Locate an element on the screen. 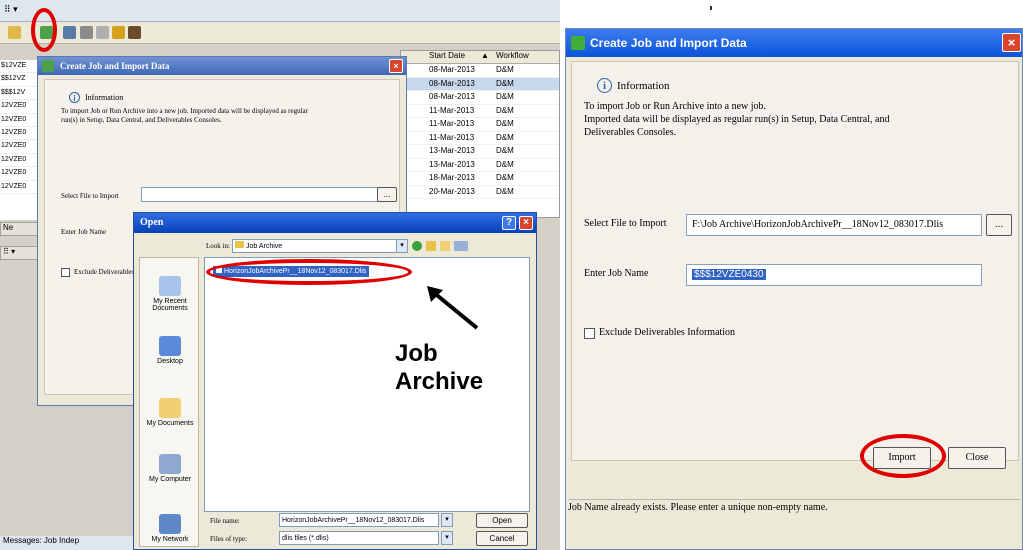 The height and width of the screenshot is (550, 1023). table-row: 18-Mar-2013 D&M is located at coordinates (480, 179).